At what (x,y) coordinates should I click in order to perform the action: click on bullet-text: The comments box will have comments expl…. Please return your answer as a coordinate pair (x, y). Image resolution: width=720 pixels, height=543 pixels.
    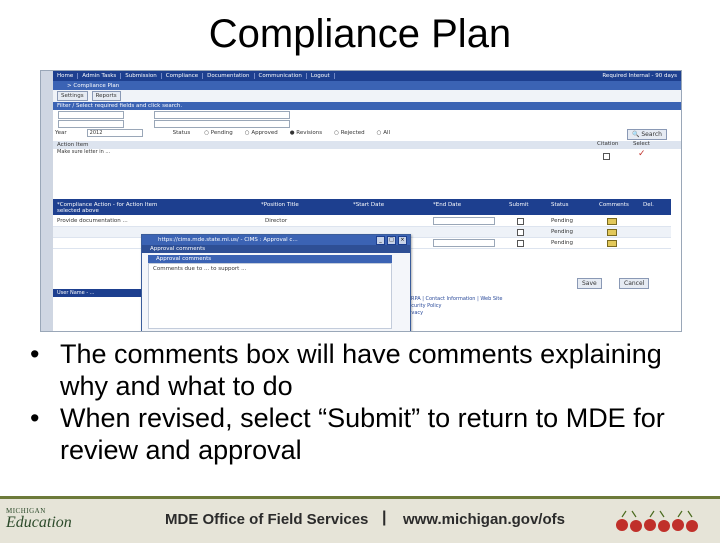
    Looking at the image, I should click on (361, 370).